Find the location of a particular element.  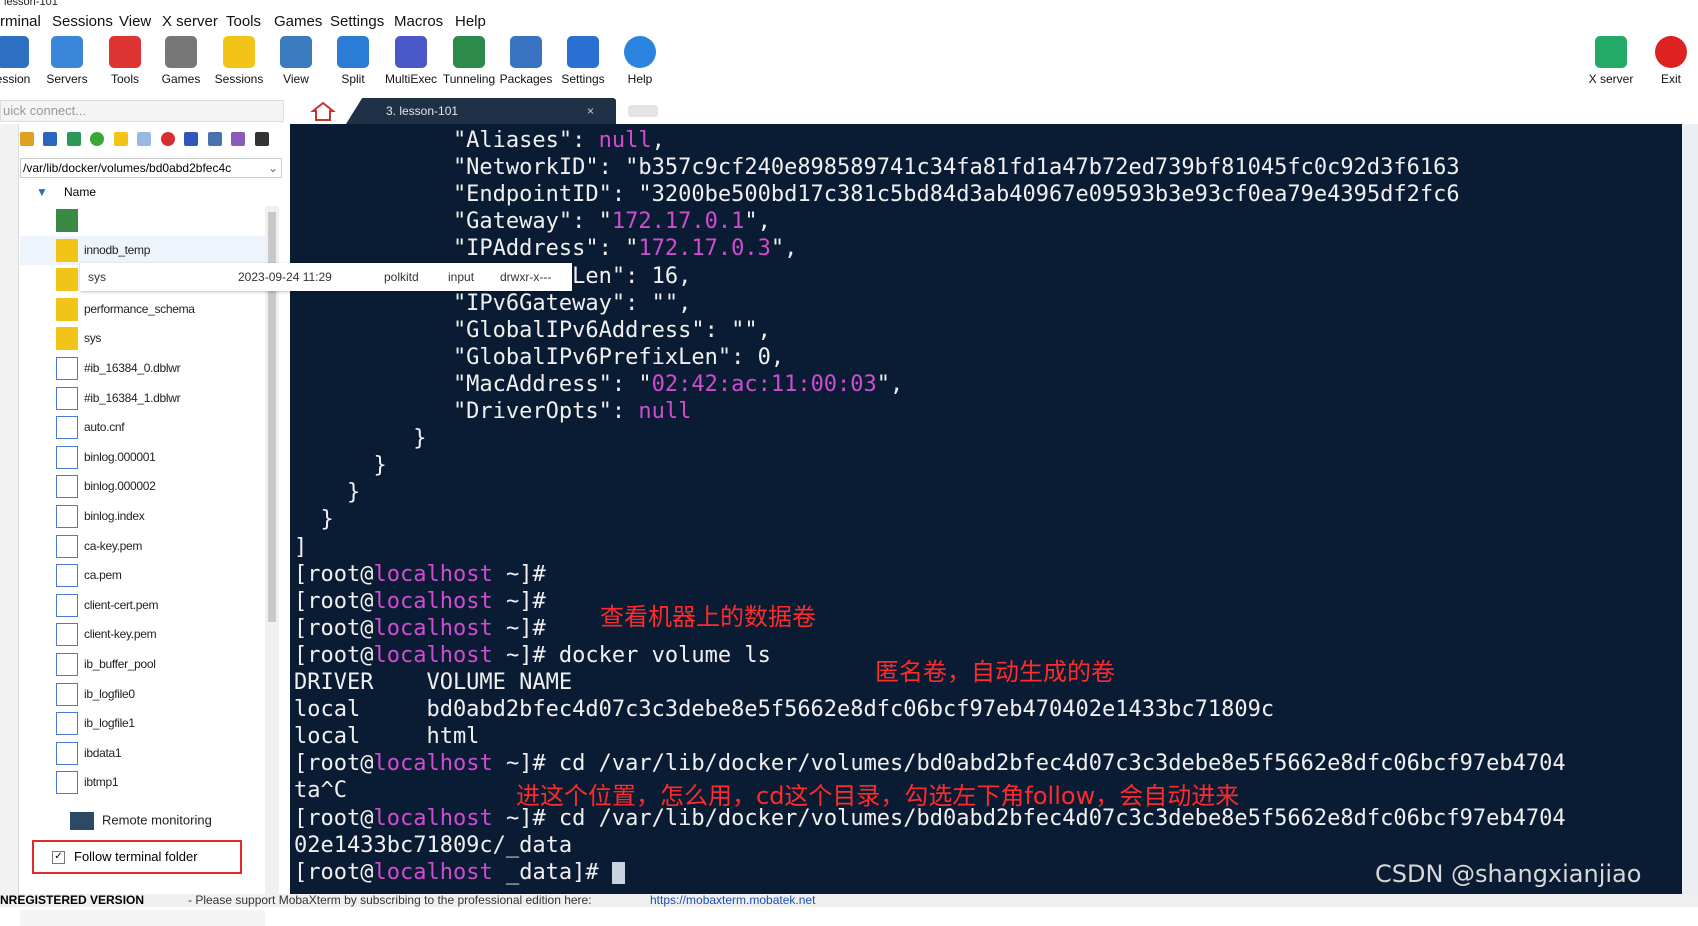

toolbar-label: Help is located at coordinates (640, 79).